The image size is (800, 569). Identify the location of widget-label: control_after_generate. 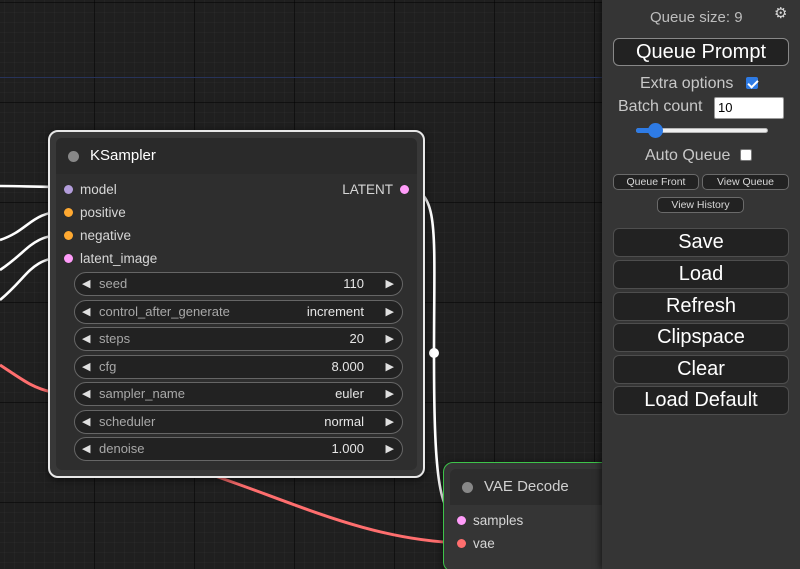
(164, 311).